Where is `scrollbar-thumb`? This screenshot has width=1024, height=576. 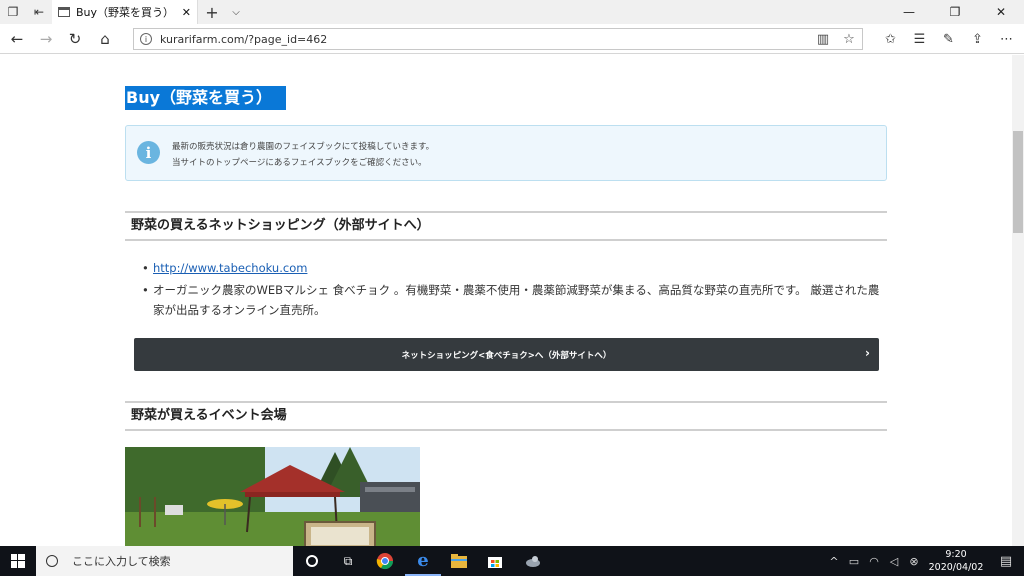 scrollbar-thumb is located at coordinates (1018, 182).